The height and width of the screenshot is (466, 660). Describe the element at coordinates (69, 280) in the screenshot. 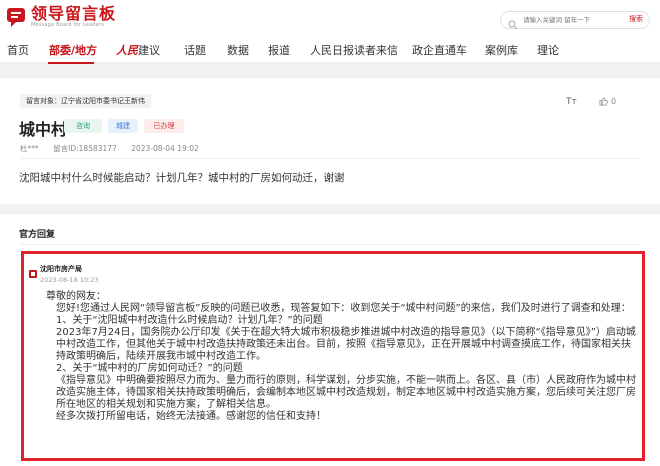

I see `reply-date: 2023-08-18 10:23` at that location.